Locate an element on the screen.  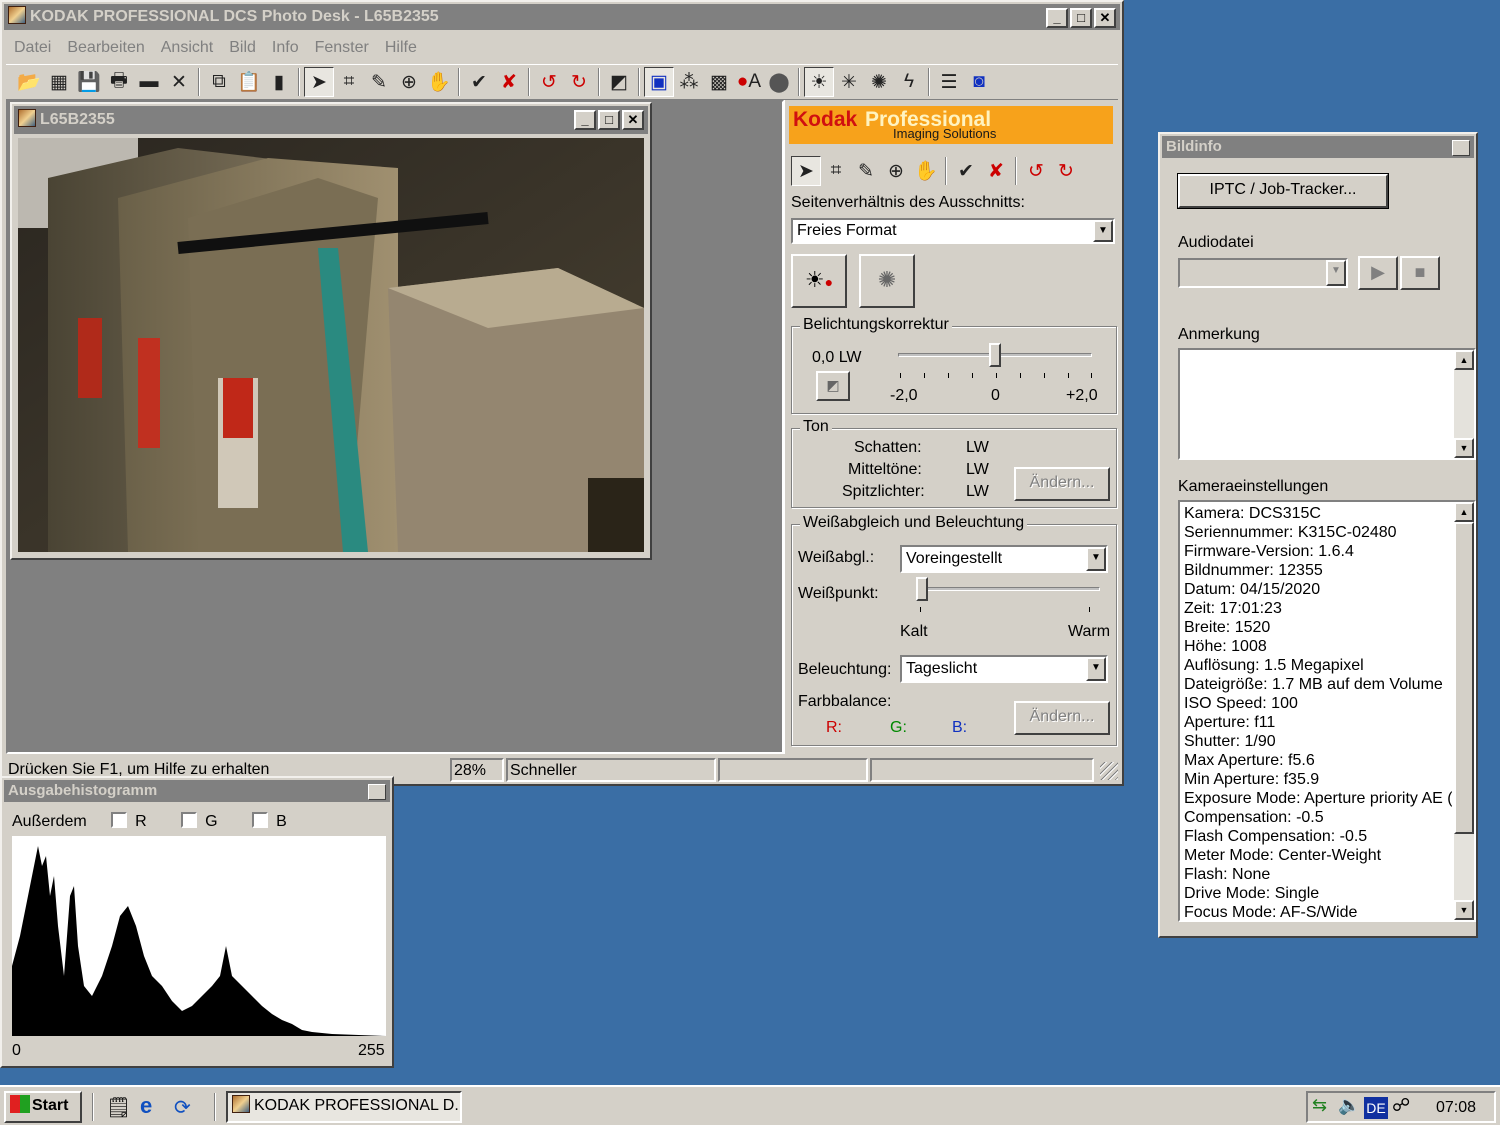
histogram-g-checkbox is located at coordinates (189, 820).